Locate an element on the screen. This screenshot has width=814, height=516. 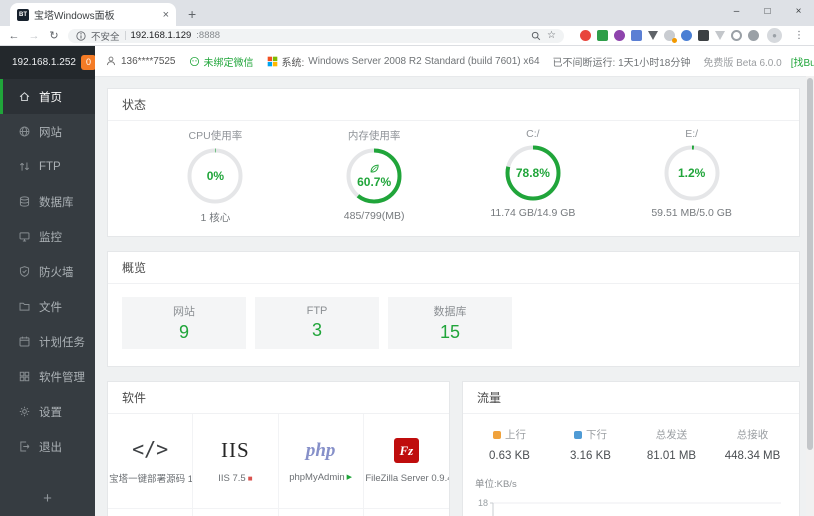
browser-menu-icon: ⋮ is located at coordinates (799, 35).